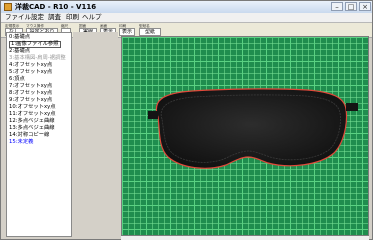  I want to click on status-strip, so click(245, 238).